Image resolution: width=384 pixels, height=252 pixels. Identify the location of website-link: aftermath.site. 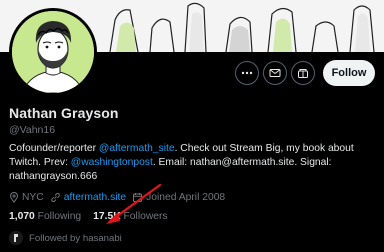
(95, 197).